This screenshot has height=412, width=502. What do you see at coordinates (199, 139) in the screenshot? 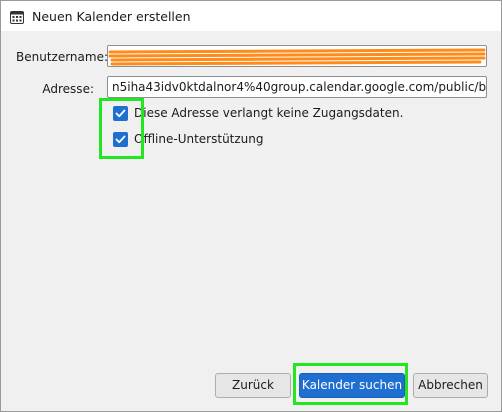
I see `option-offline-support-label: Offline-Unterstützung` at bounding box center [199, 139].